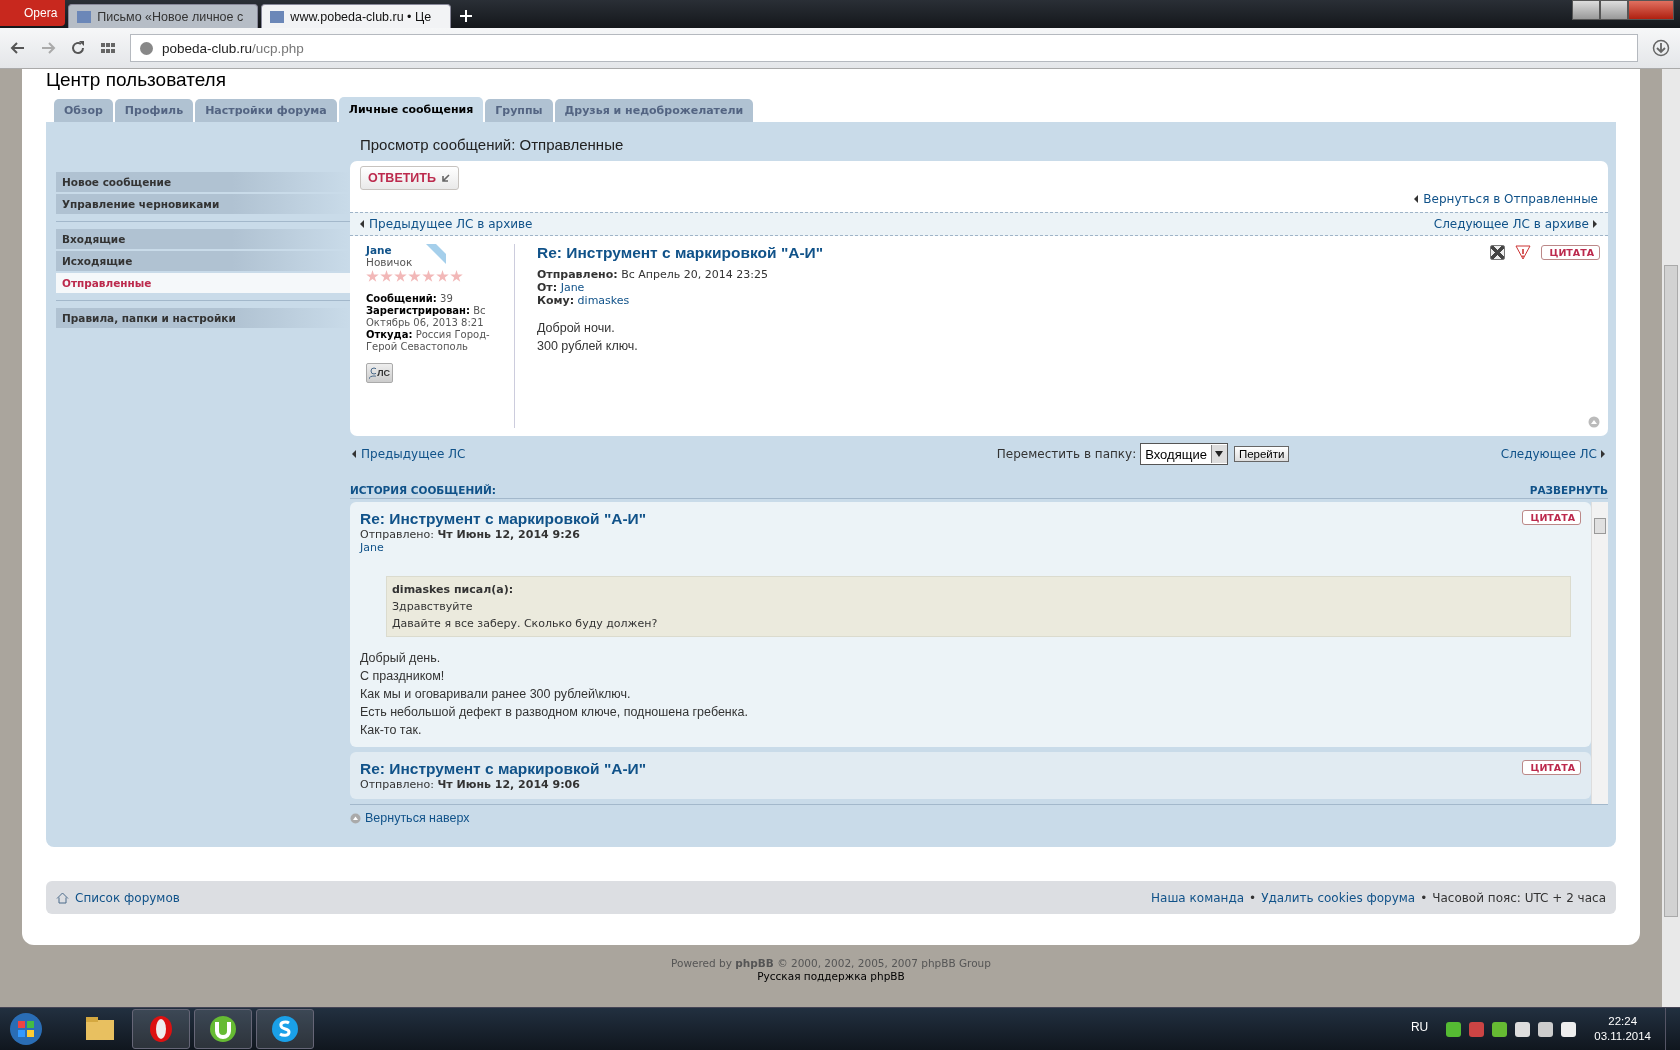 This screenshot has height=1050, width=1680. Describe the element at coordinates (1515, 224) in the screenshot. I see `next-archive-link: Следующее ЛС в архиве` at that location.